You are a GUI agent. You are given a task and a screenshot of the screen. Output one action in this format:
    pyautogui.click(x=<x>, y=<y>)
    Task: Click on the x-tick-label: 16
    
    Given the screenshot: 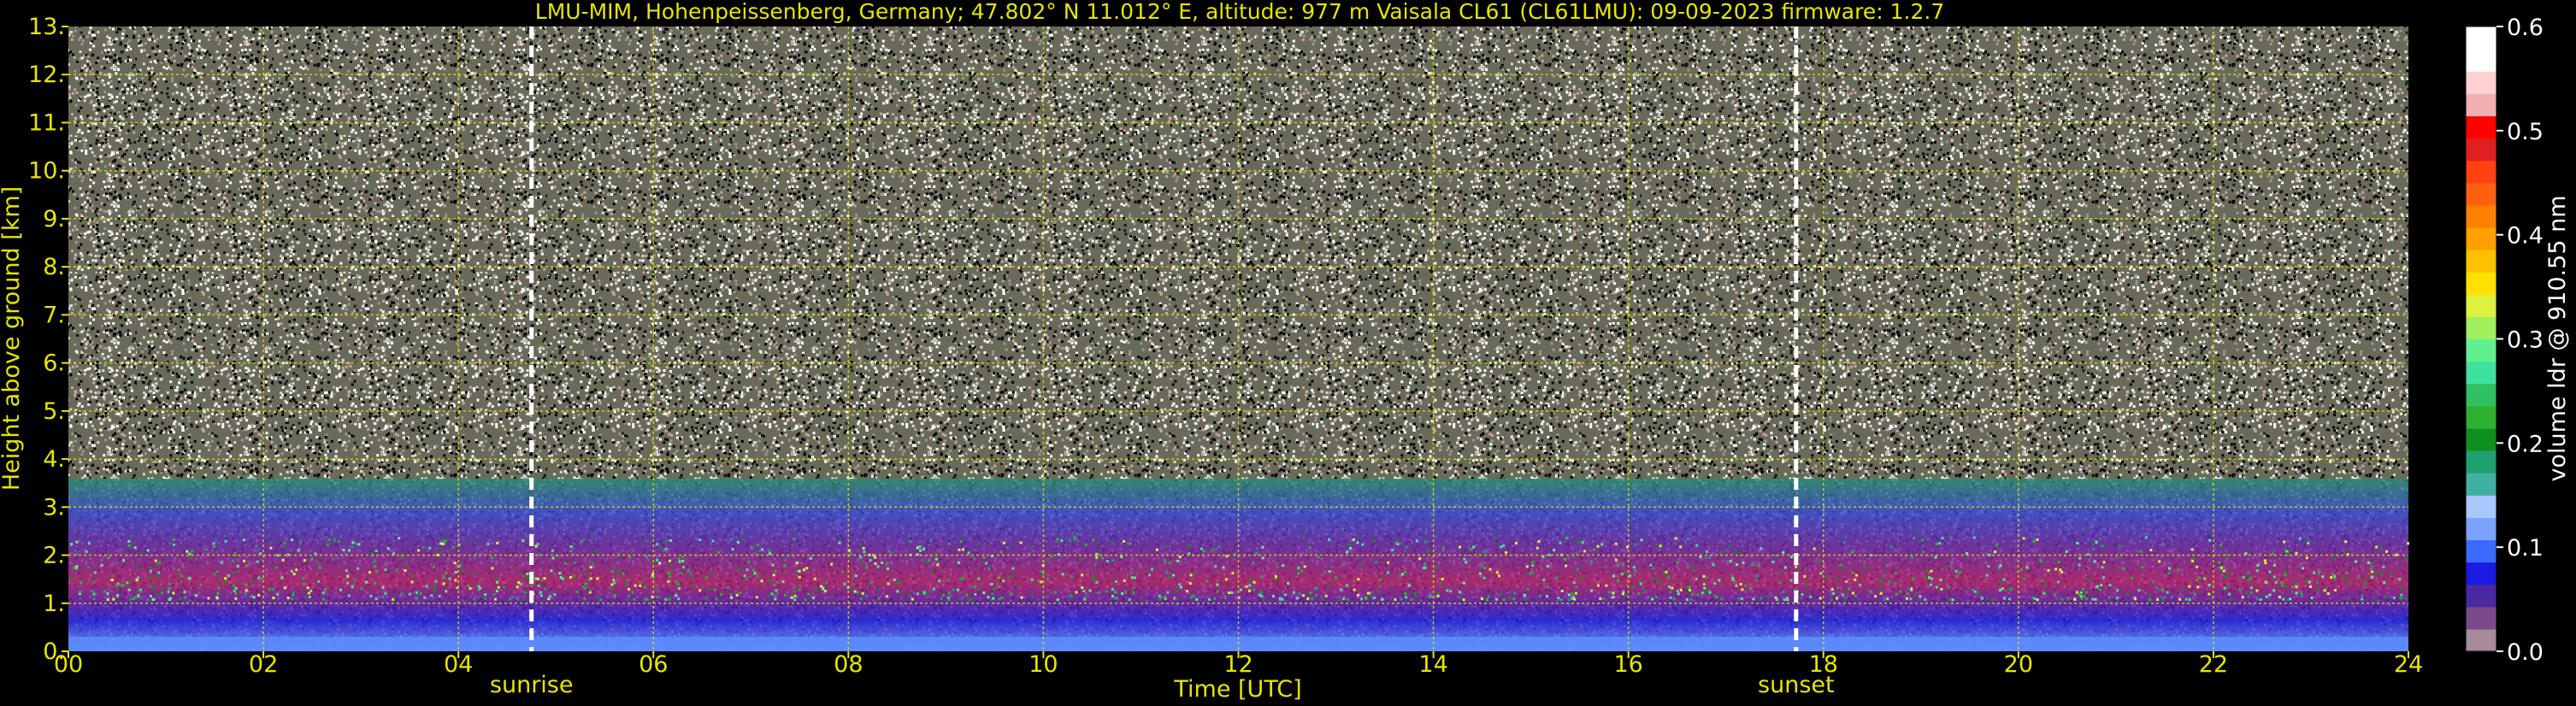 What is the action you would take?
    pyautogui.click(x=1627, y=664)
    